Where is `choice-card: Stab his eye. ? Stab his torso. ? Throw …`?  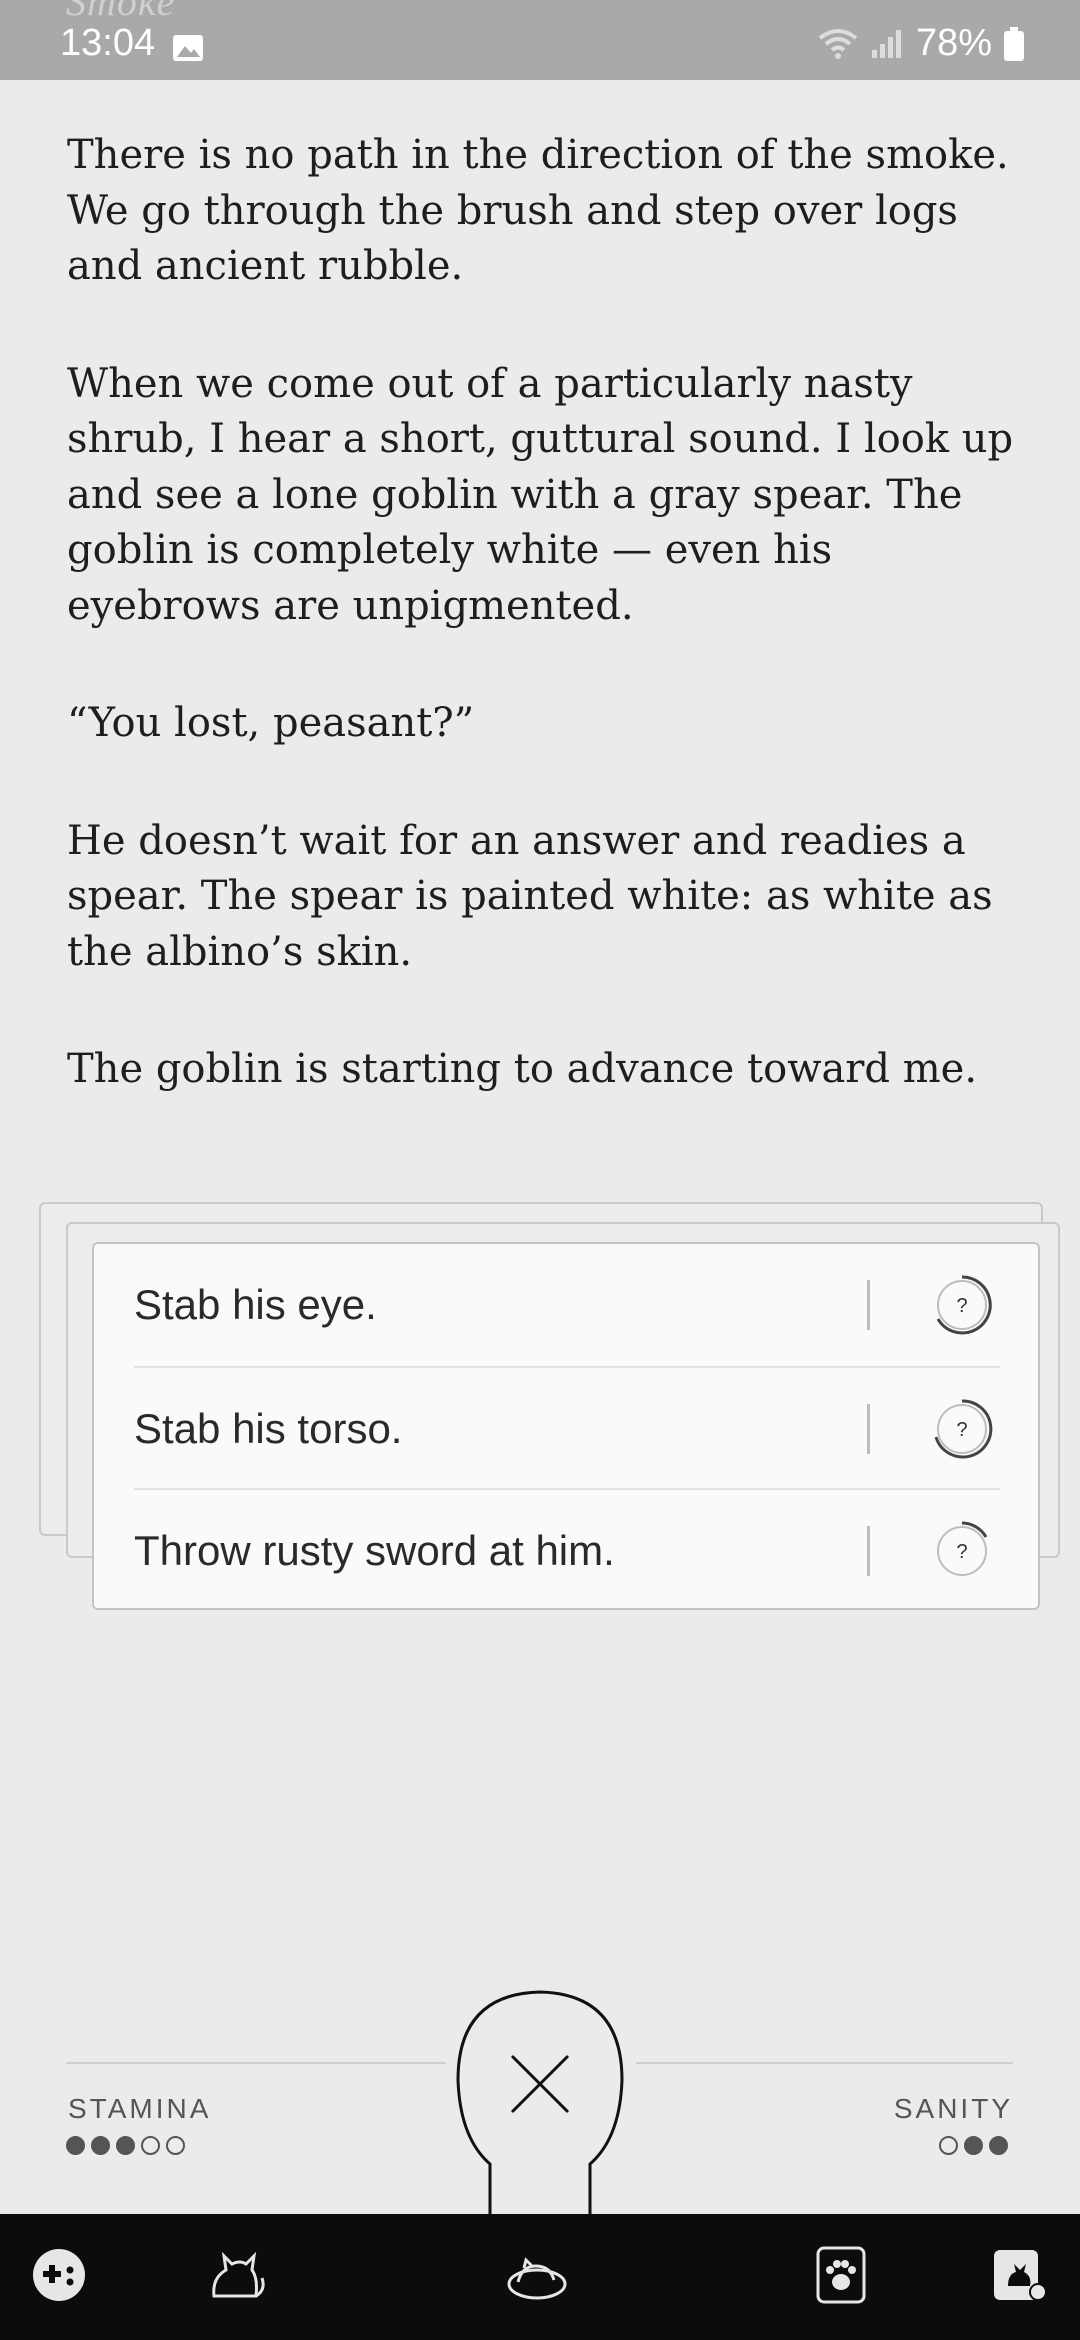 choice-card: Stab his eye. ? Stab his torso. ? Throw … is located at coordinates (566, 1426).